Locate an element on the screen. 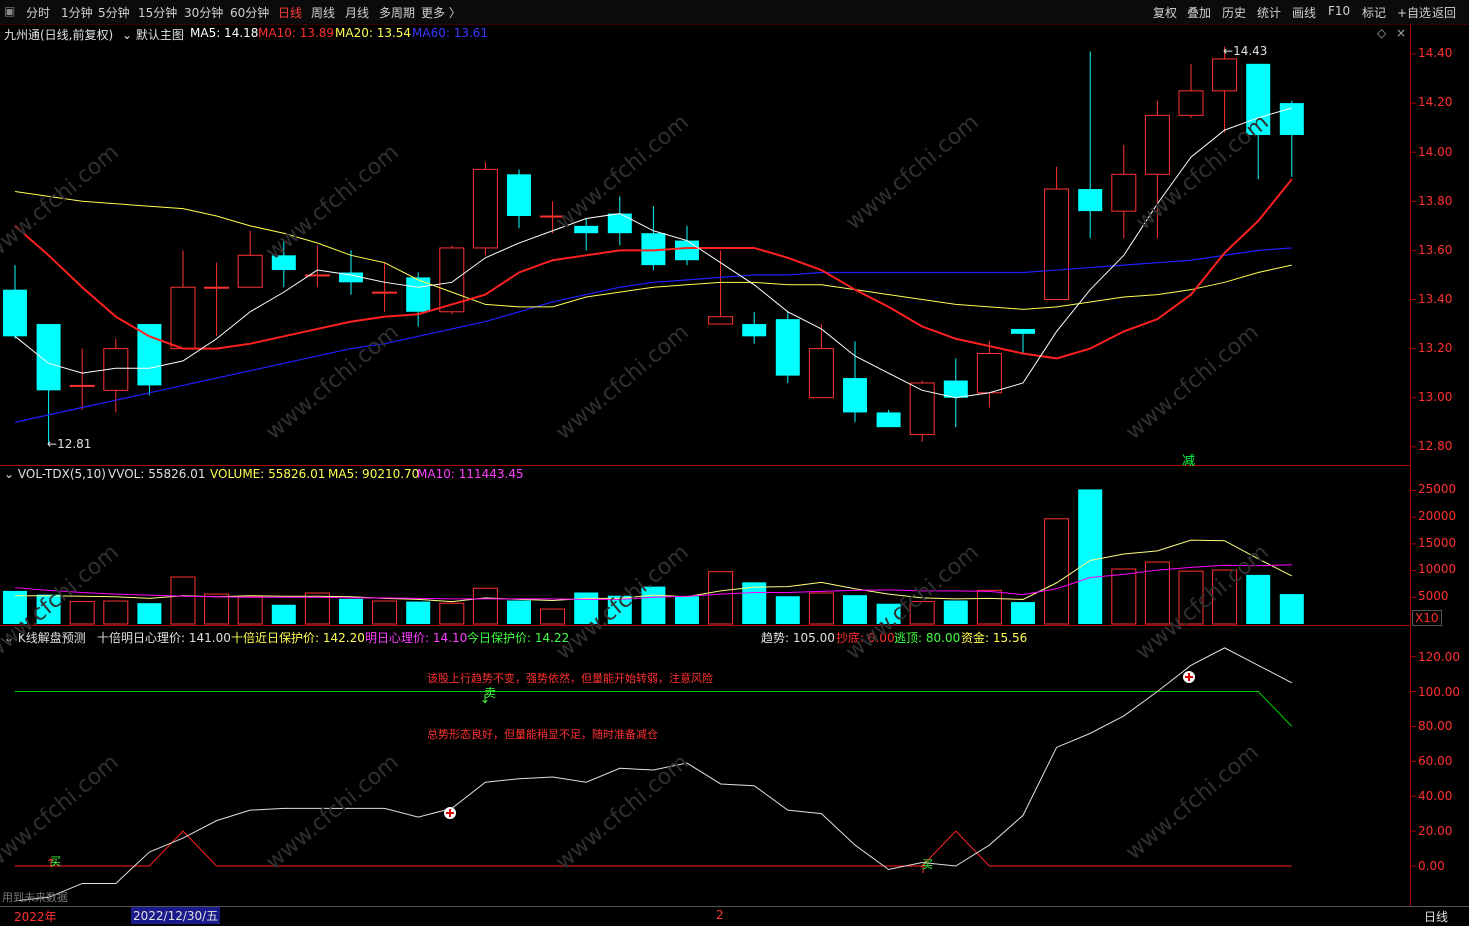 The height and width of the screenshot is (926, 1469). cursor-date-label: 2022/12/30/五 is located at coordinates (176, 915).